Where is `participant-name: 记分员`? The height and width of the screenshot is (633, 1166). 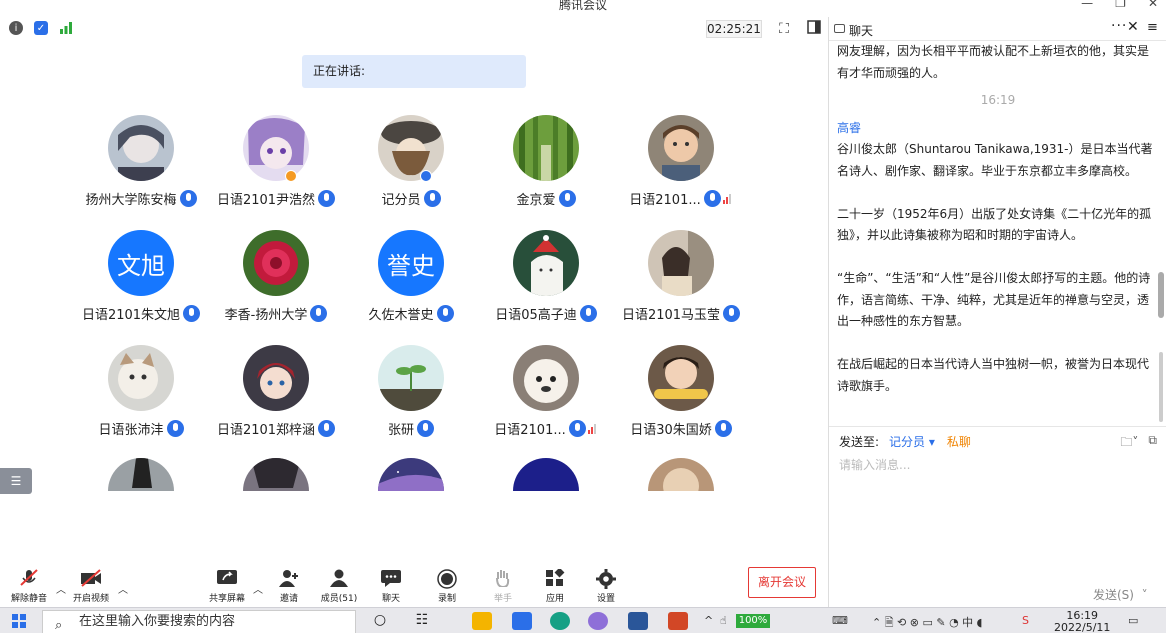
participant-name: 记分员 is located at coordinates (401, 200).